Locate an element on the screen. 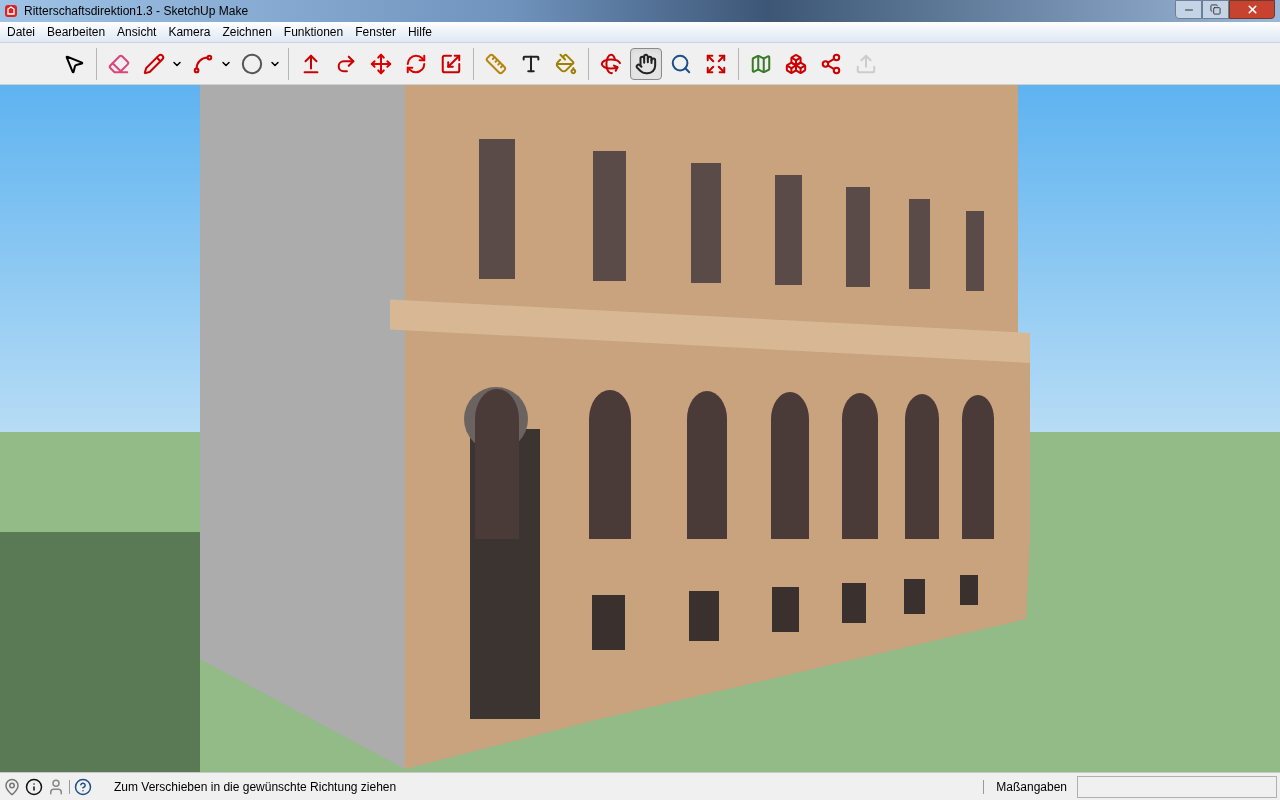 This screenshot has height=800, width=1280. arc-icon is located at coordinates (203, 63).